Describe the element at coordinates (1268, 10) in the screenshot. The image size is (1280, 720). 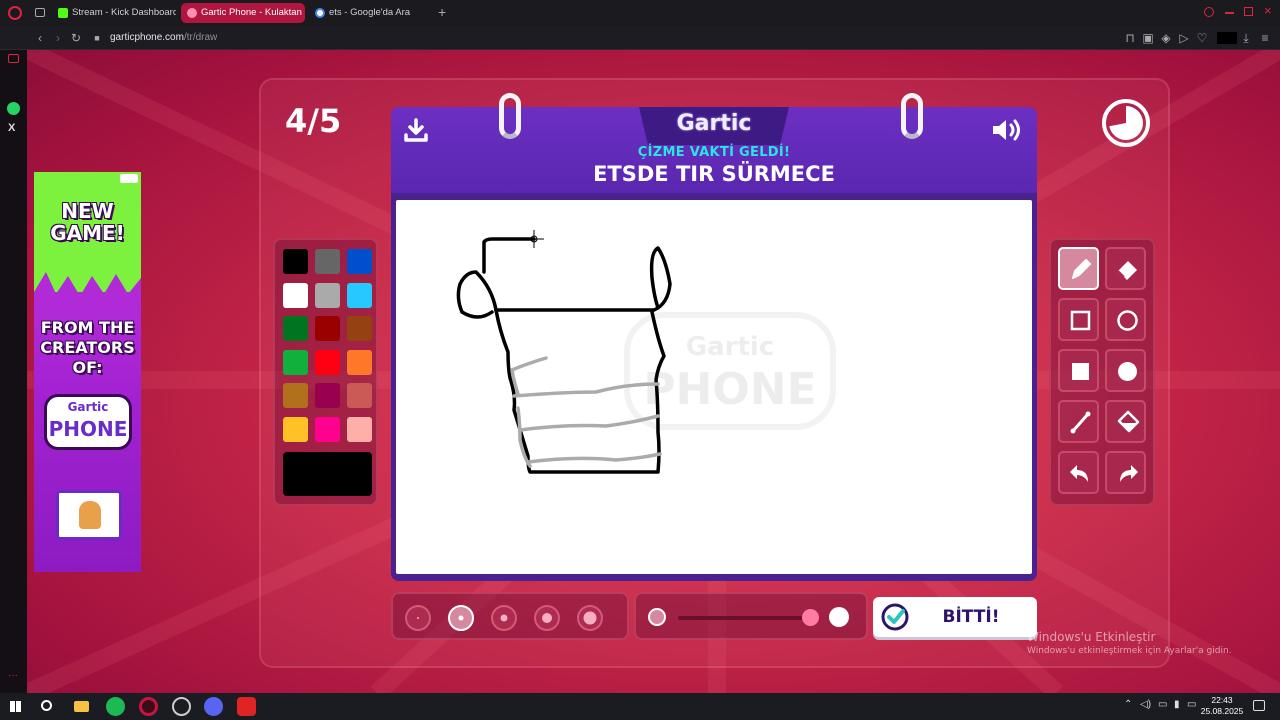
I see `close-icon: ×` at that location.